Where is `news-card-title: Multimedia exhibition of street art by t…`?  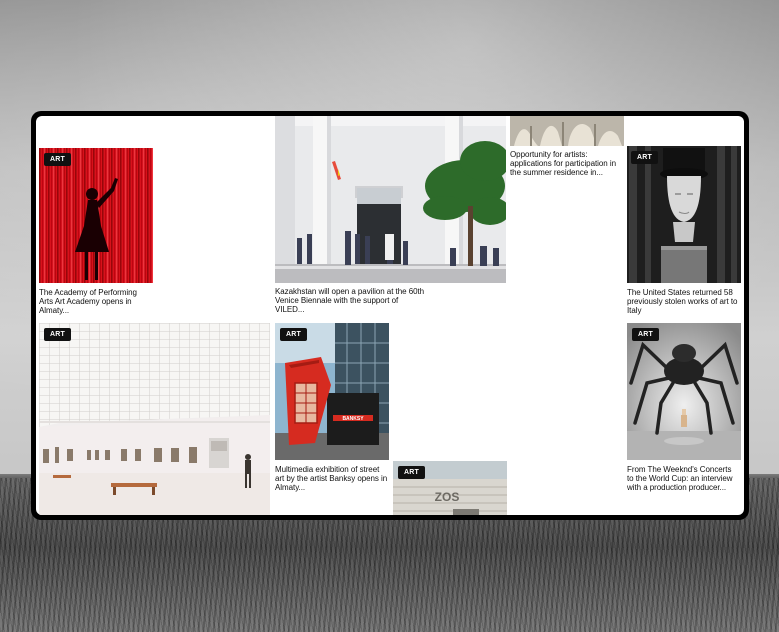 news-card-title: Multimedia exhibition of street art by t… is located at coordinates (332, 479).